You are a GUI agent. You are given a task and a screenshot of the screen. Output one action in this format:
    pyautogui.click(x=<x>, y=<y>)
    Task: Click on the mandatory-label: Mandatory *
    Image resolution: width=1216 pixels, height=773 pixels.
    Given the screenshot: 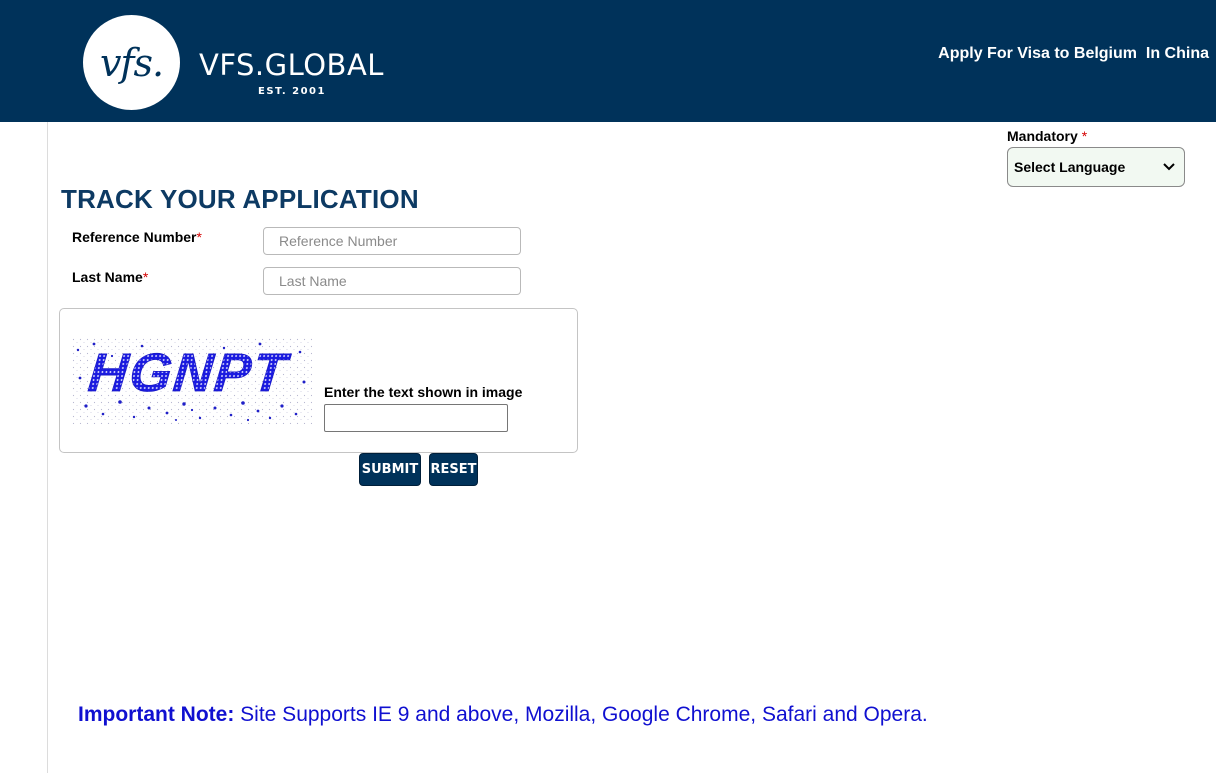 What is the action you would take?
    pyautogui.click(x=1047, y=136)
    